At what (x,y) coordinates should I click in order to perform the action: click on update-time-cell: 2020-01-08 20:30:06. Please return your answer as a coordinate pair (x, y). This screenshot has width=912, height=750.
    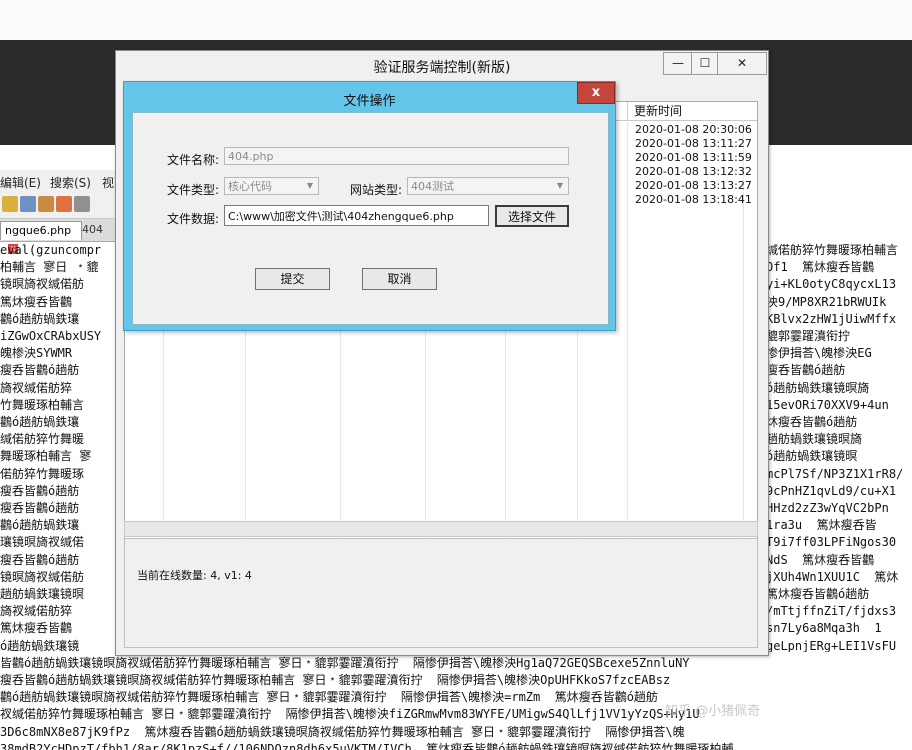
    Looking at the image, I should click on (693, 129).